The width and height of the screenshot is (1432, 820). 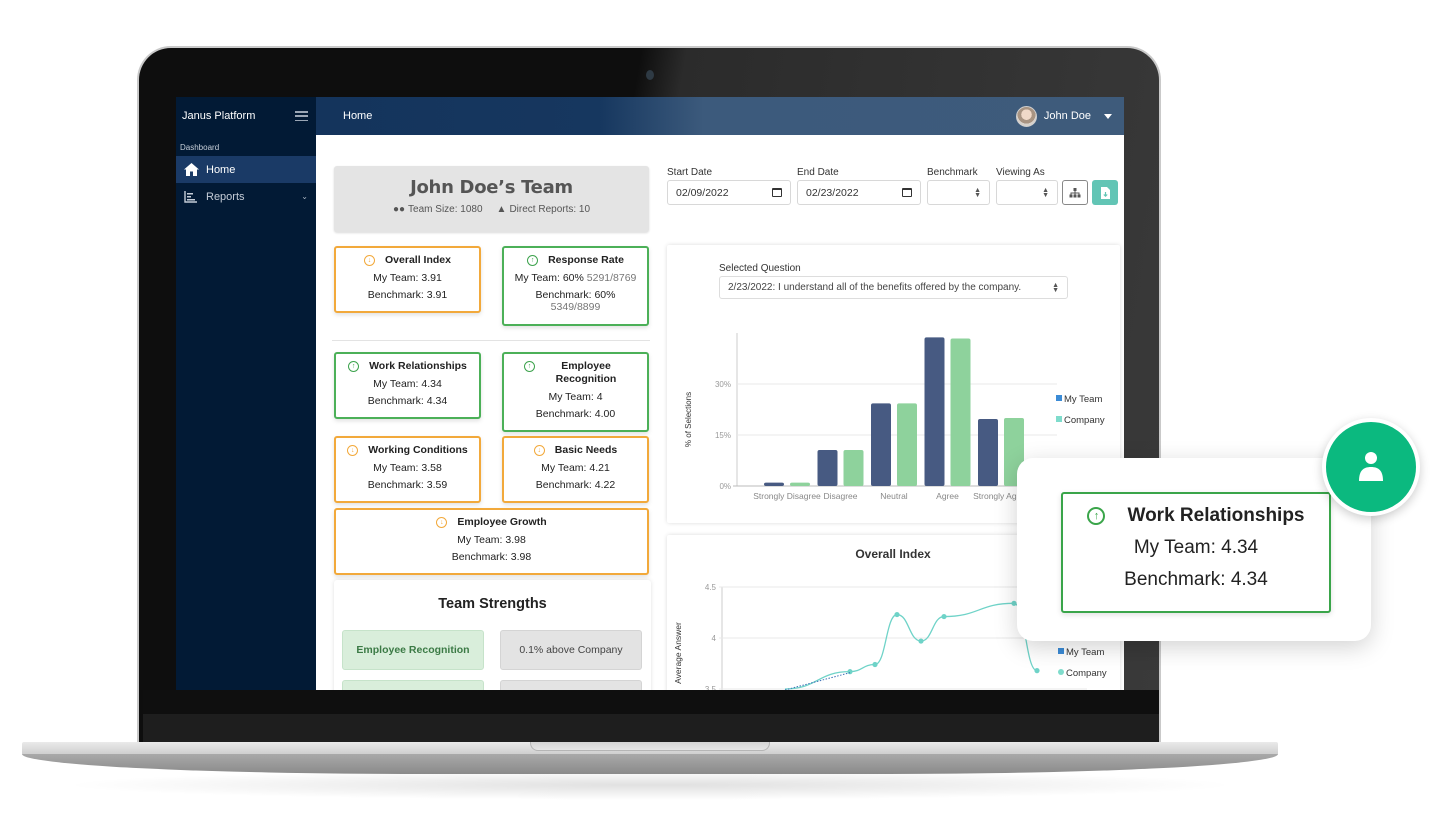 What do you see at coordinates (445, 209) in the screenshot?
I see `team-size: Team Size: 1080` at bounding box center [445, 209].